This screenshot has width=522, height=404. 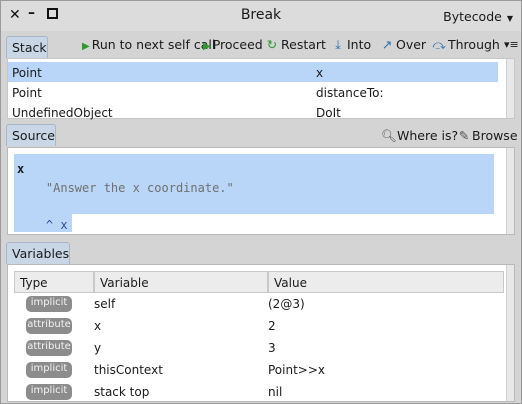 What do you see at coordinates (350, 93) in the screenshot?
I see `stack-row-selector: distanceTo:` at bounding box center [350, 93].